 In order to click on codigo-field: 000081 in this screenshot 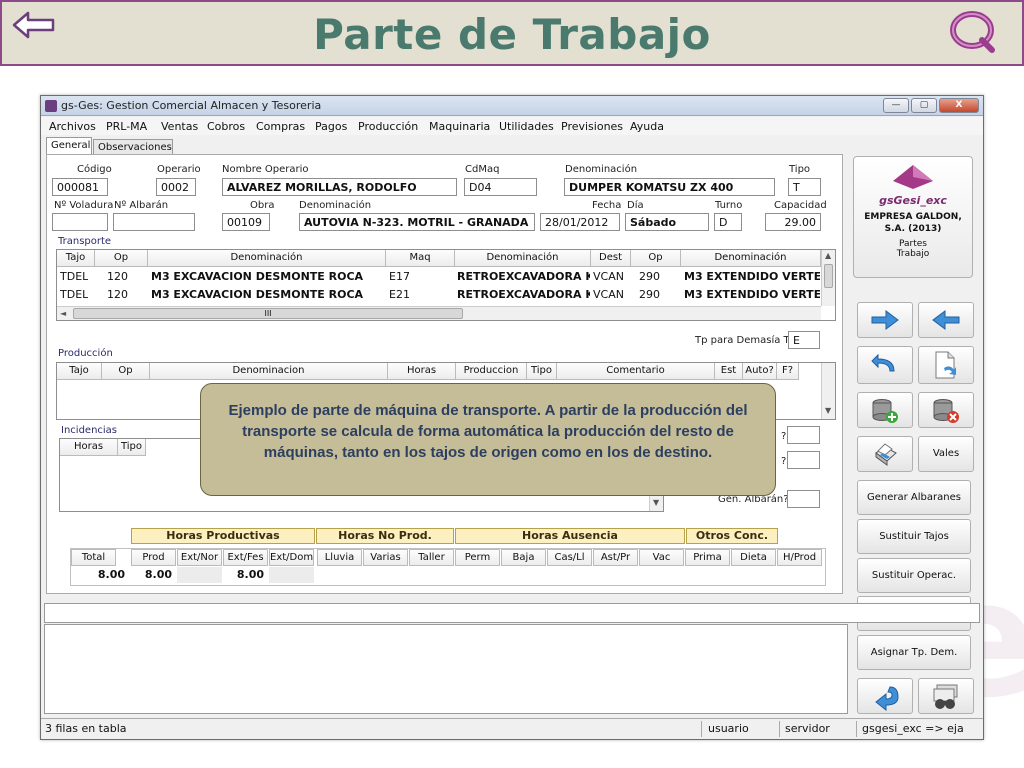, I will do `click(80, 187)`.